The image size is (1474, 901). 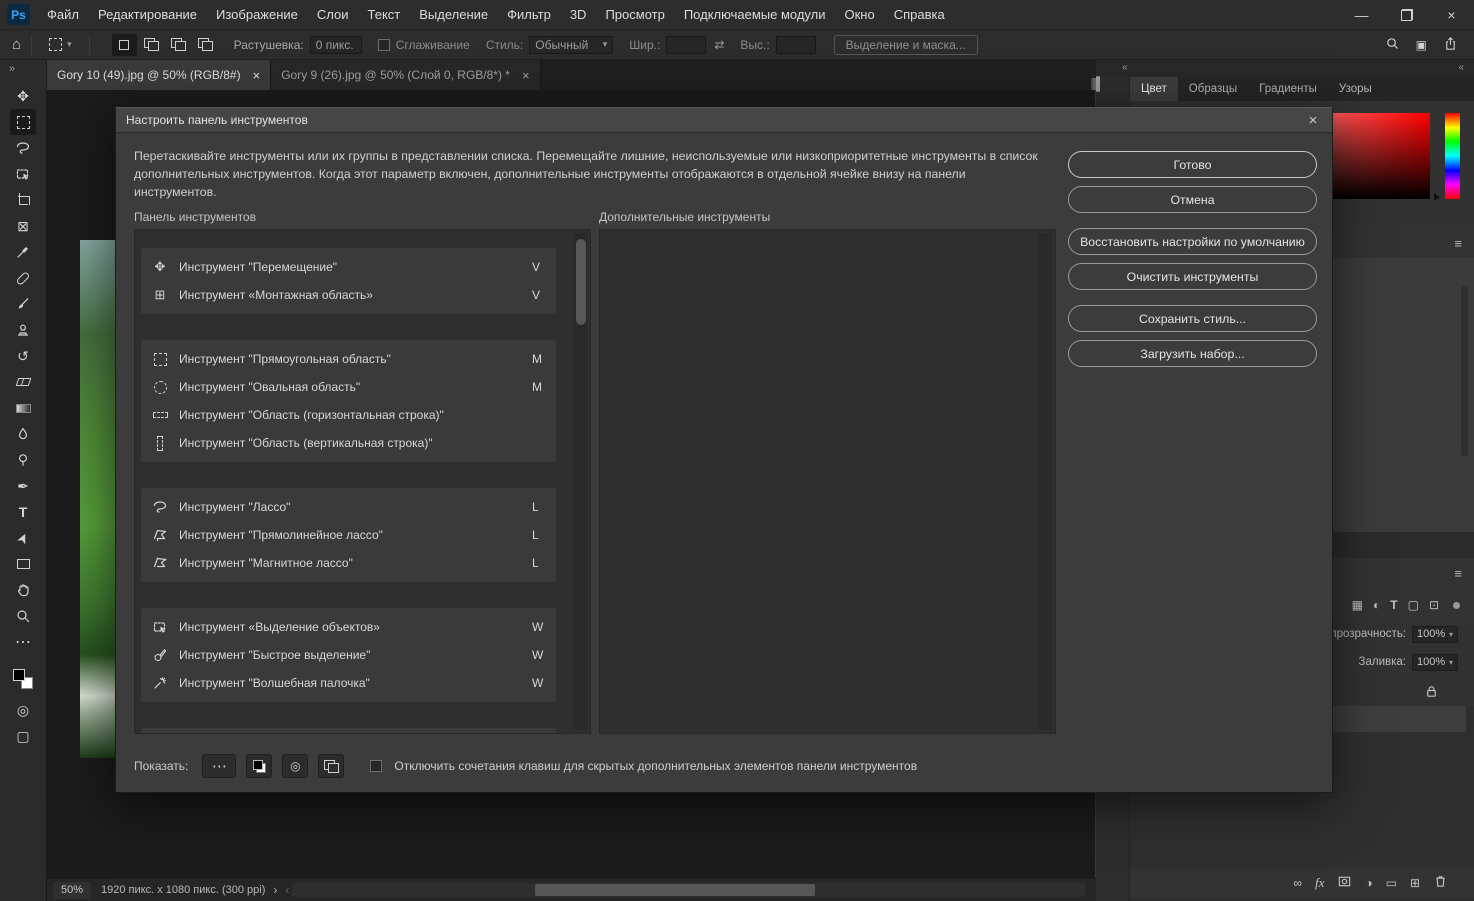 I want to click on new-layer-icon: ⊞, so click(x=1415, y=883).